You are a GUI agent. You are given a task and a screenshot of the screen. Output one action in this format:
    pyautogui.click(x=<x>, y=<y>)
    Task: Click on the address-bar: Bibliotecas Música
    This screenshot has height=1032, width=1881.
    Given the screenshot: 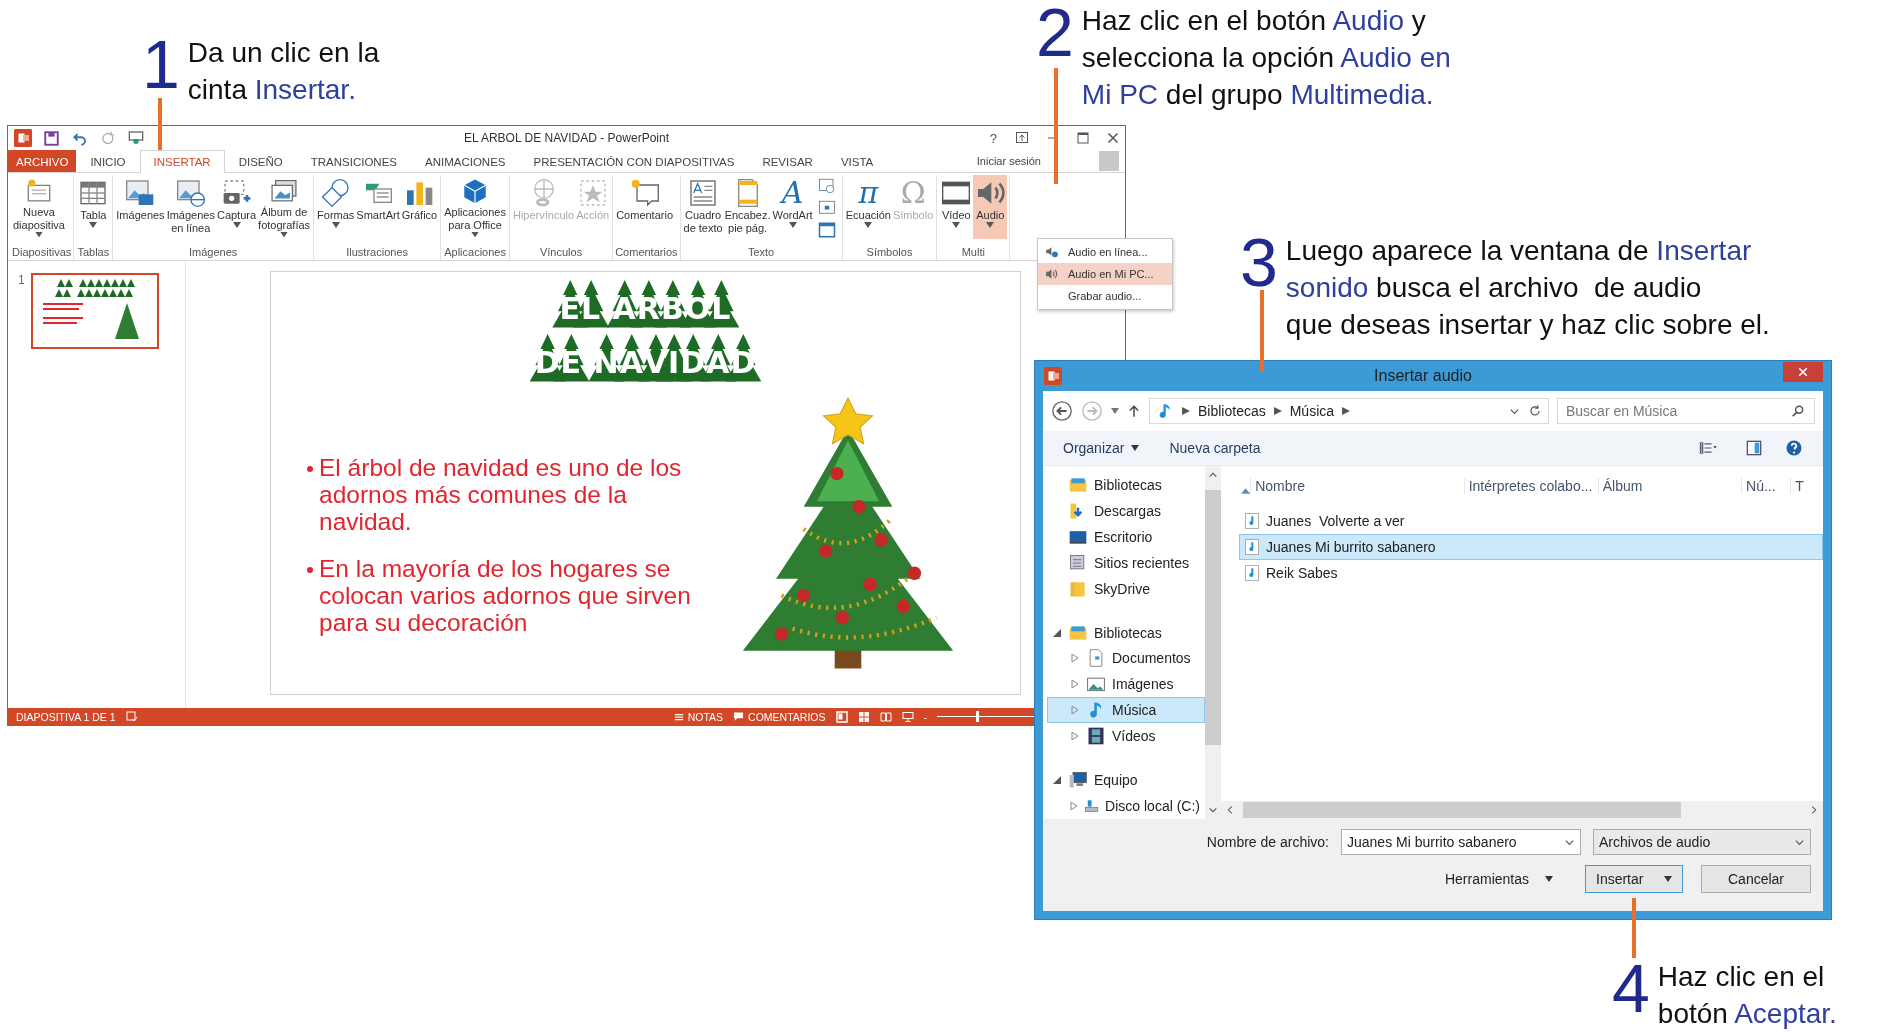 What is the action you would take?
    pyautogui.click(x=1349, y=411)
    